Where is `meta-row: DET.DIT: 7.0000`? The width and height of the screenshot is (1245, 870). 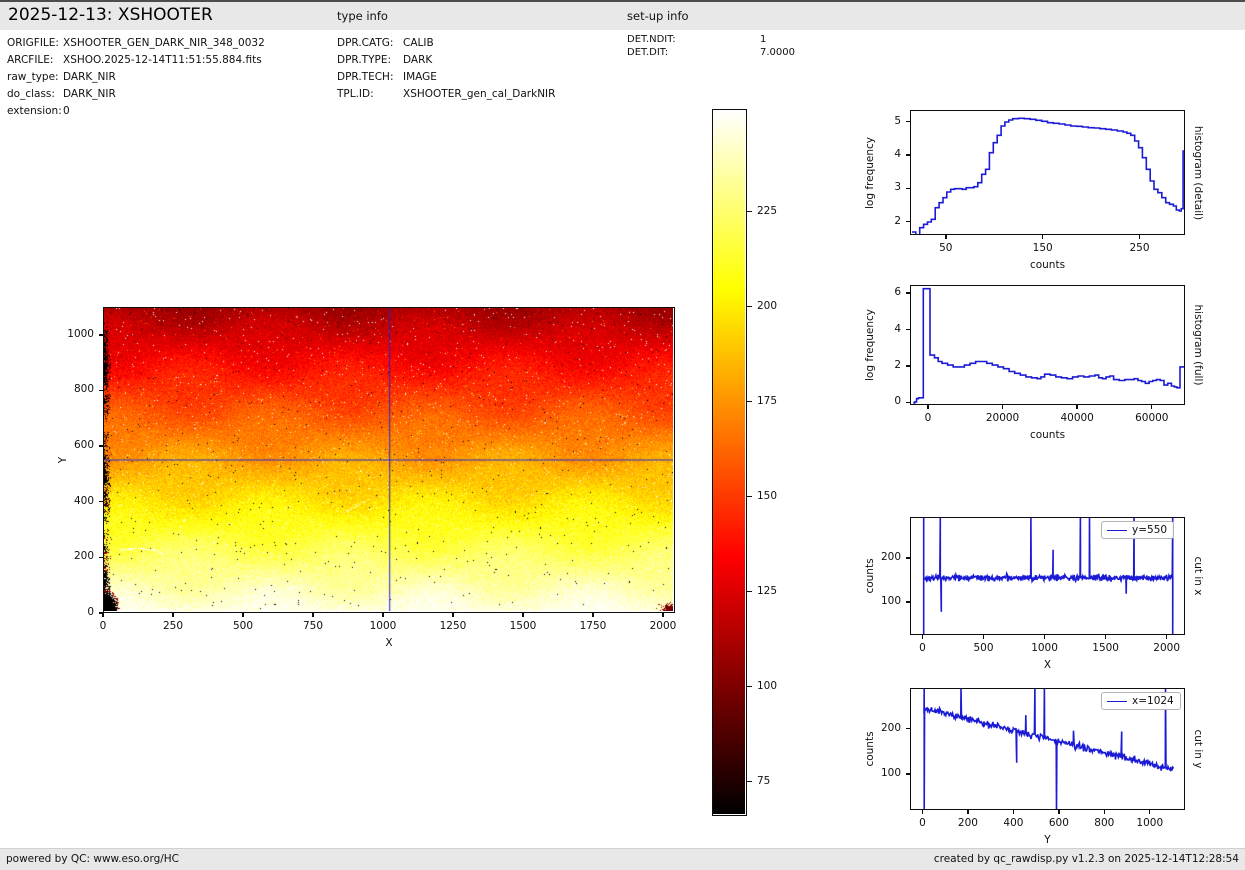 meta-row: DET.DIT: 7.0000 is located at coordinates (711, 52).